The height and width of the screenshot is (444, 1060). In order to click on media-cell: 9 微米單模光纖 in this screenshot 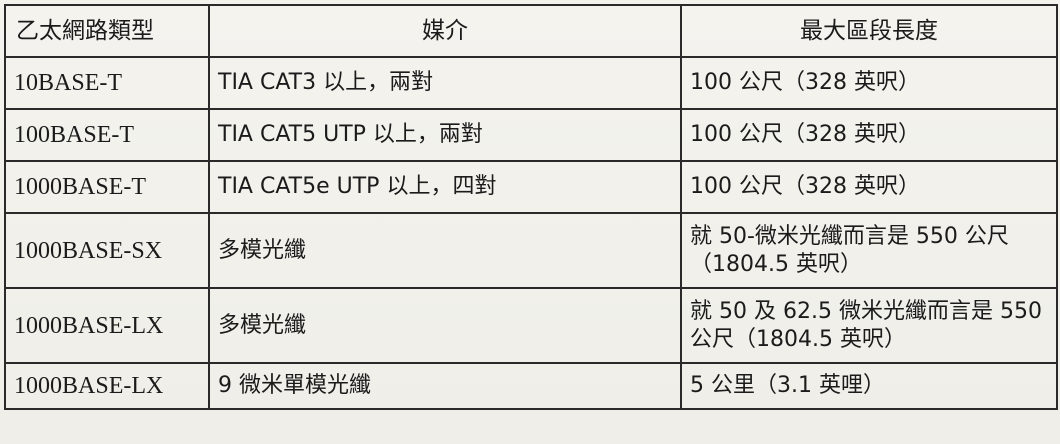, I will do `click(445, 386)`.